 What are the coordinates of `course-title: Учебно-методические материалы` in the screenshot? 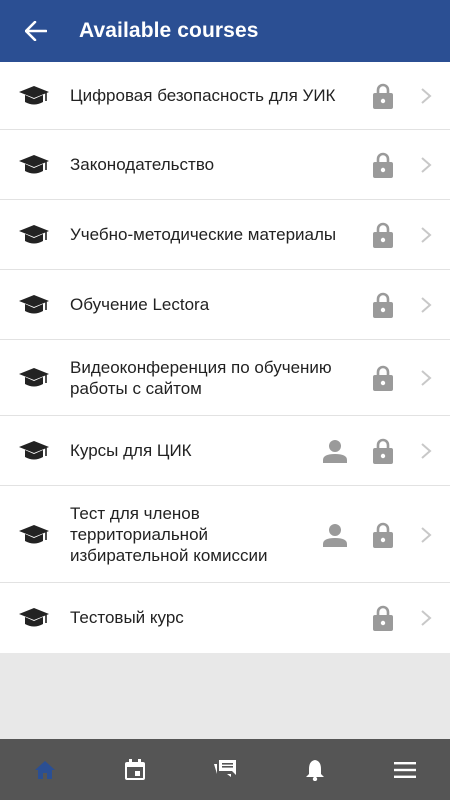 It's located at (203, 234).